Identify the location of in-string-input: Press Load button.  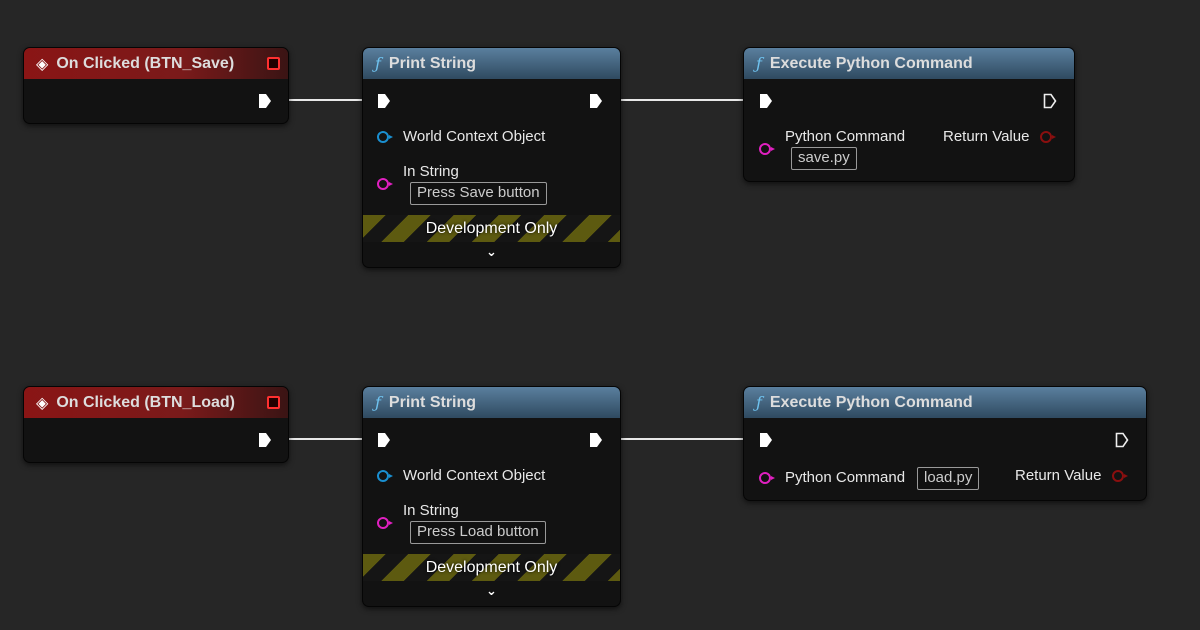
(478, 532).